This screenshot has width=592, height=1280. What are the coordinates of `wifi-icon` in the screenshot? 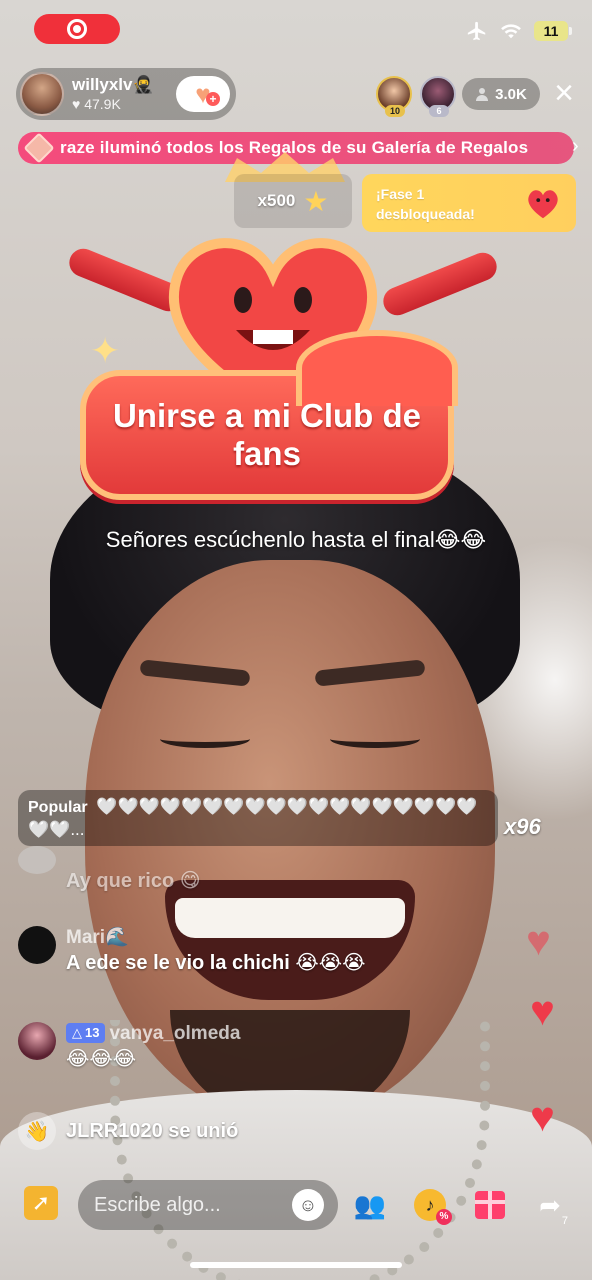 It's located at (511, 31).